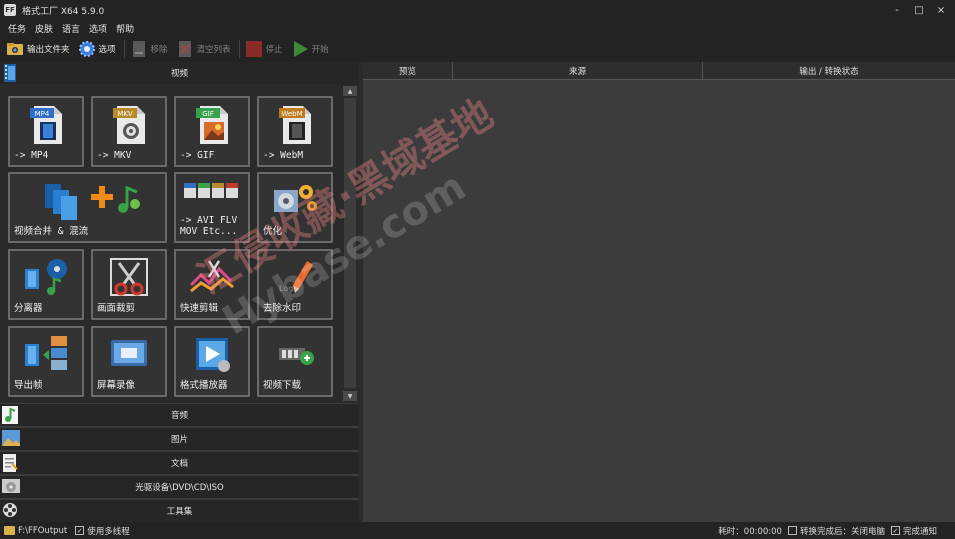 Image resolution: width=955 pixels, height=539 pixels. Describe the element at coordinates (42, 114) in the screenshot. I see `svg-text: MP4` at that location.